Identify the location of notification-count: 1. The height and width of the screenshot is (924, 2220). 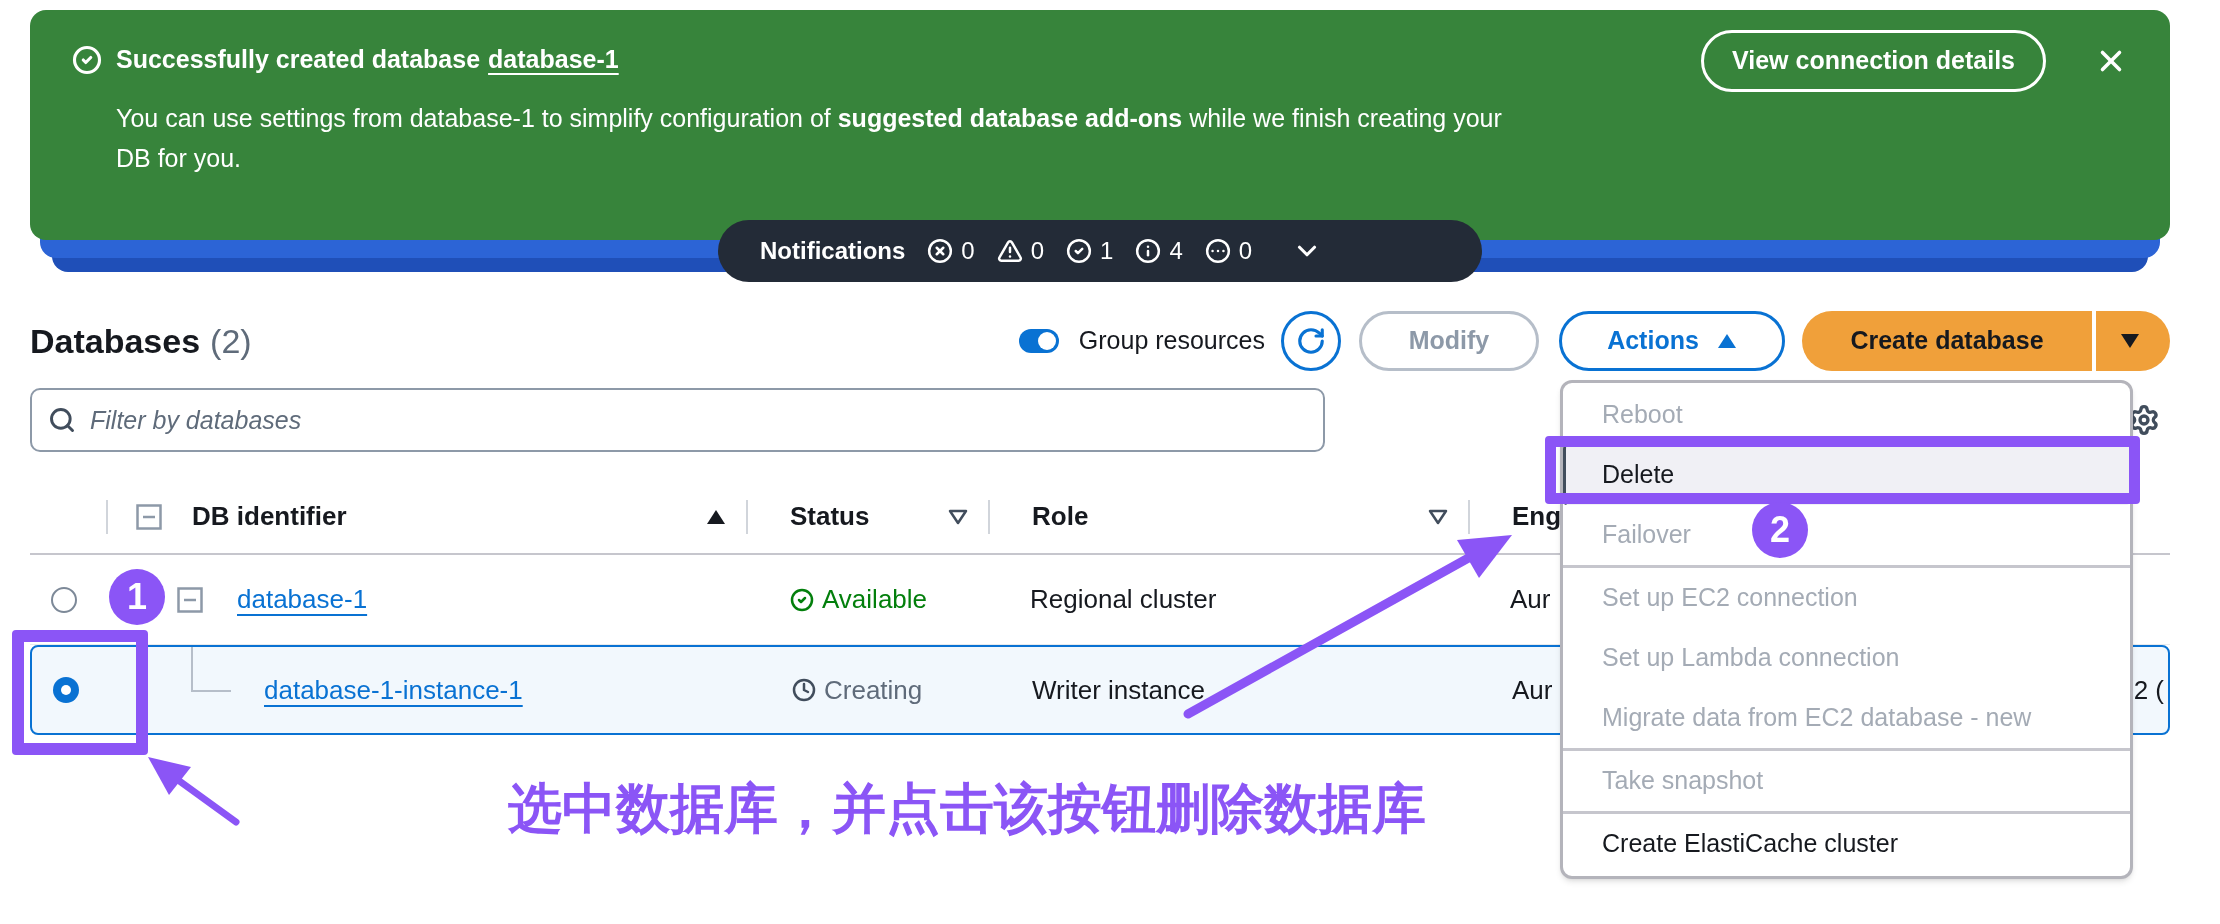
(1107, 251).